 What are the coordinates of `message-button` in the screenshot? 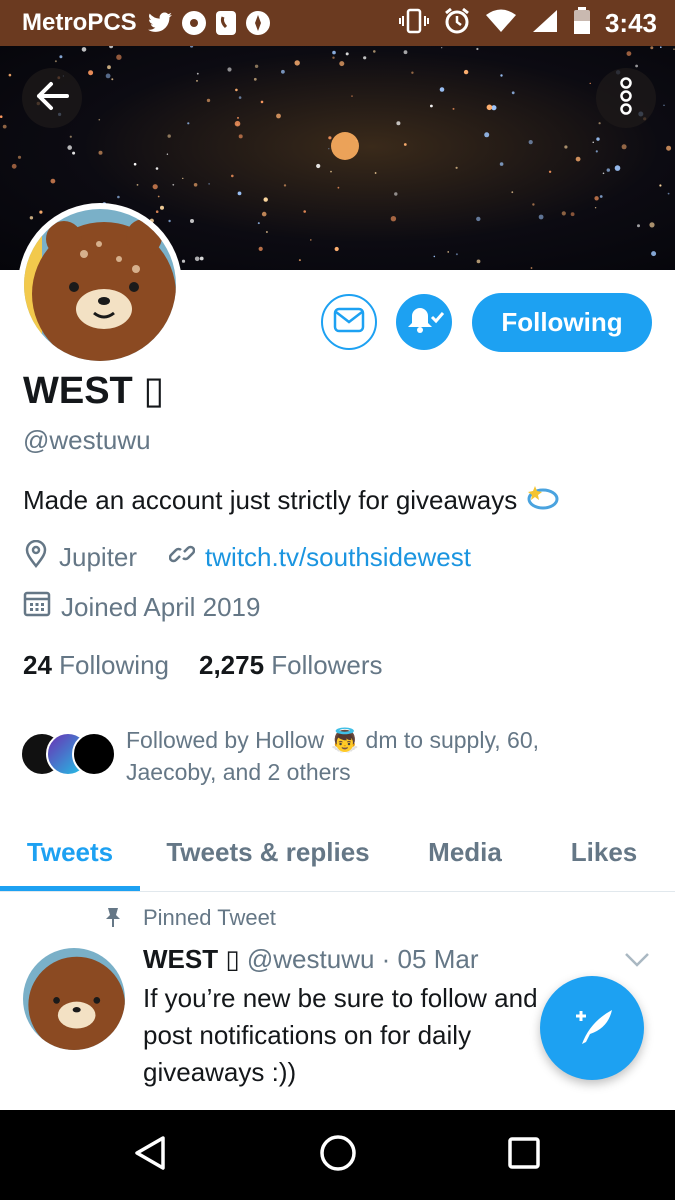 It's located at (349, 322).